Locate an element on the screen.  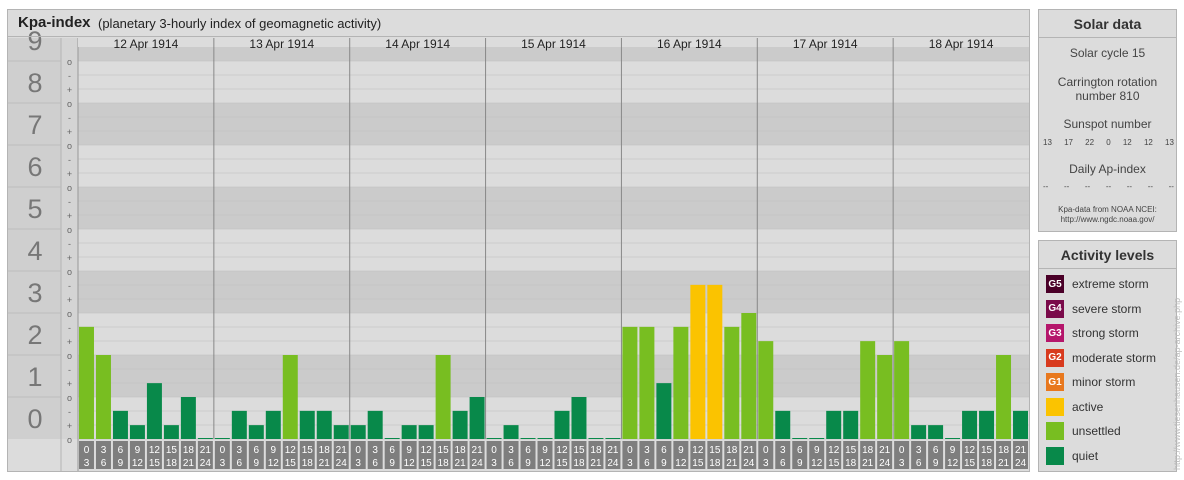
interval-start-label: 21 is located at coordinates (613, 450).